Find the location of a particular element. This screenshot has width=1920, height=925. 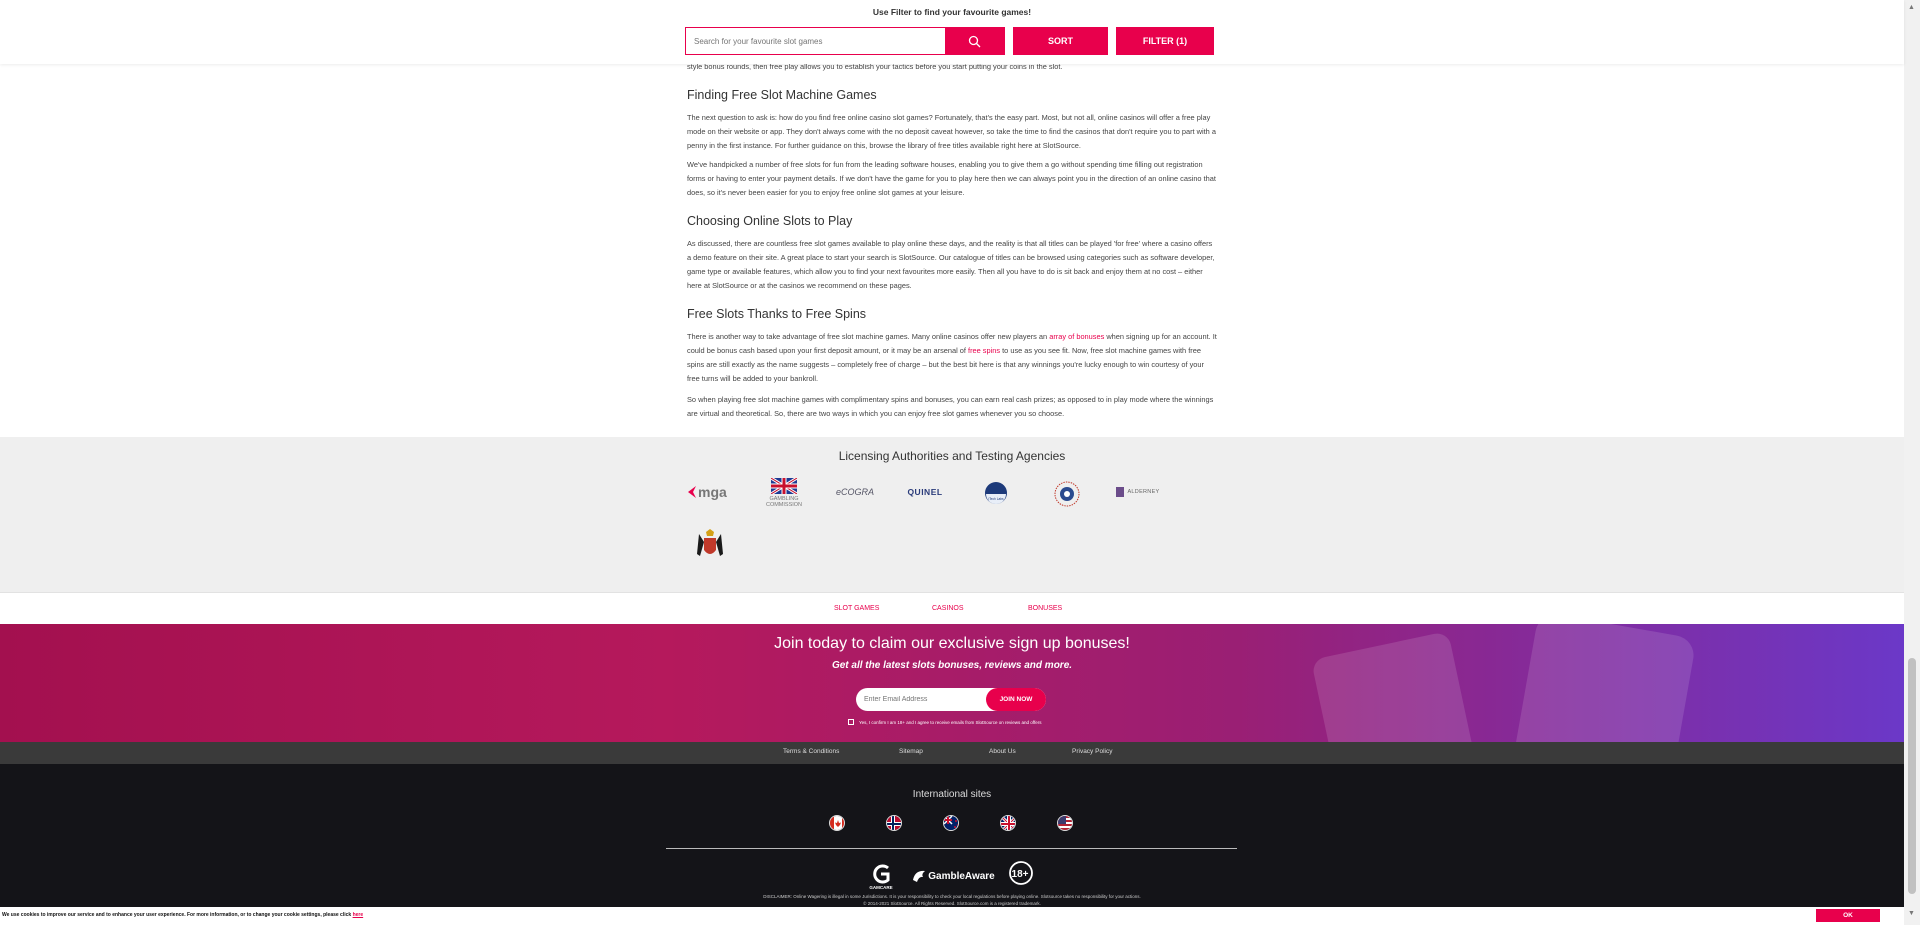

scroll-down-arrow-icon: ▼ is located at coordinates (1911, 913).